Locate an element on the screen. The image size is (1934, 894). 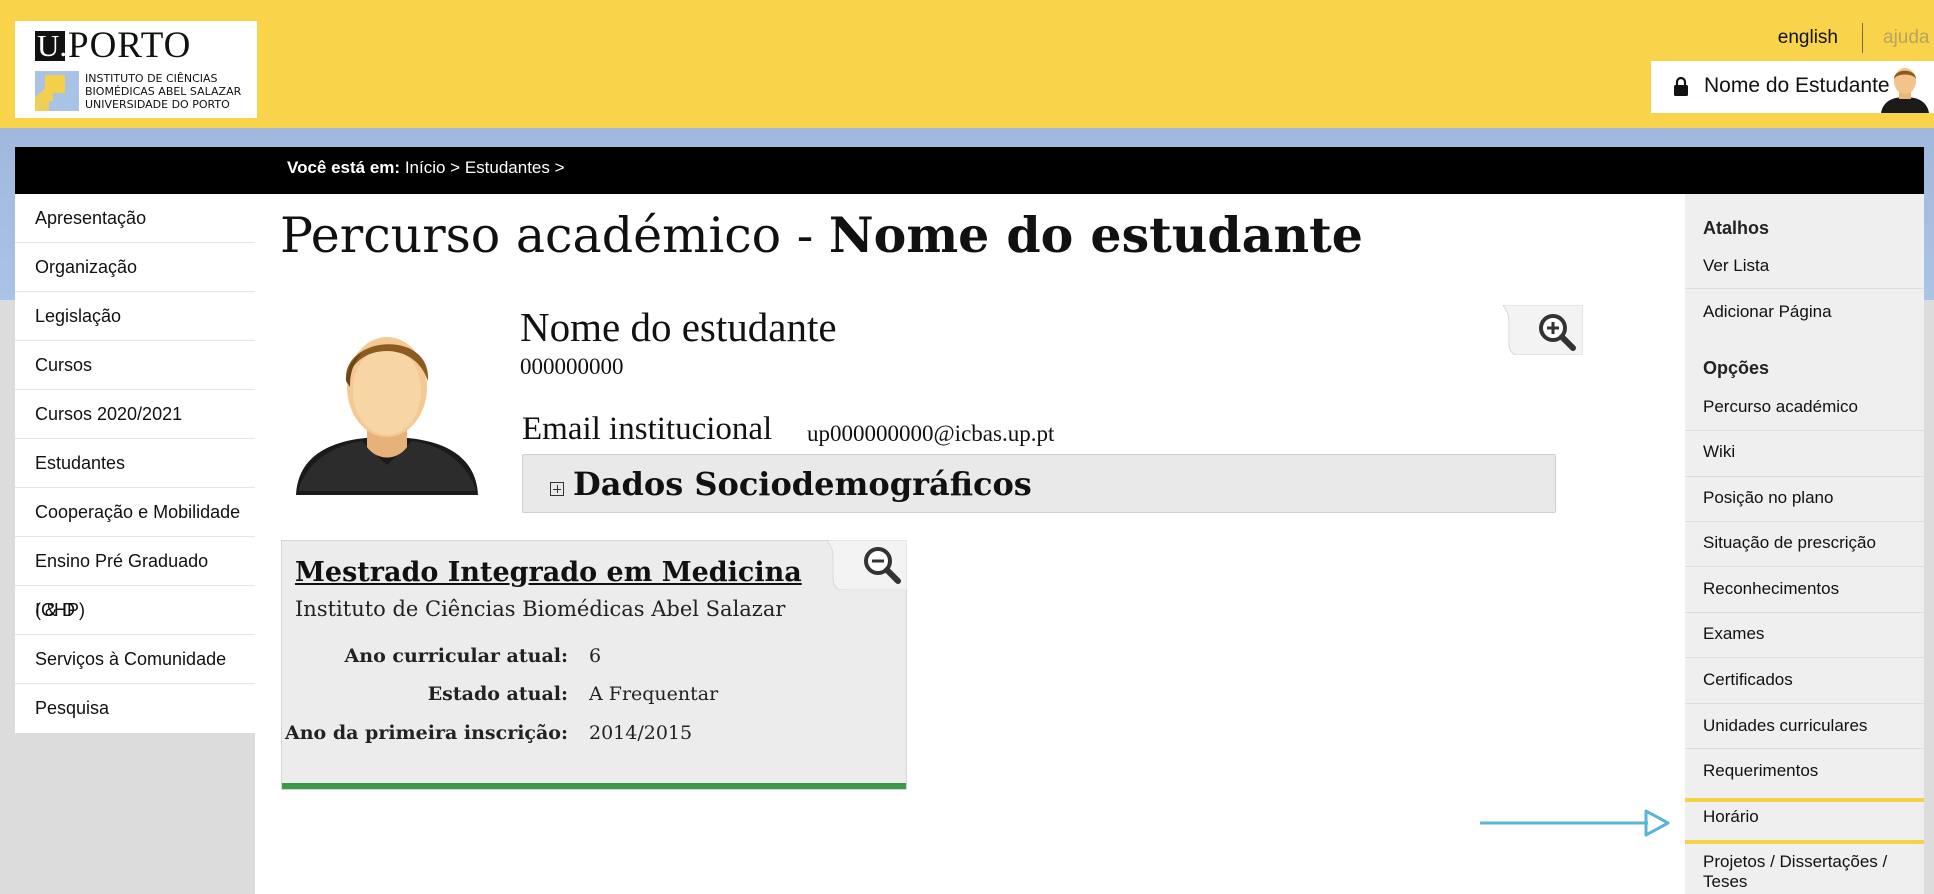
option-certificados: Certificados is located at coordinates (1748, 680).